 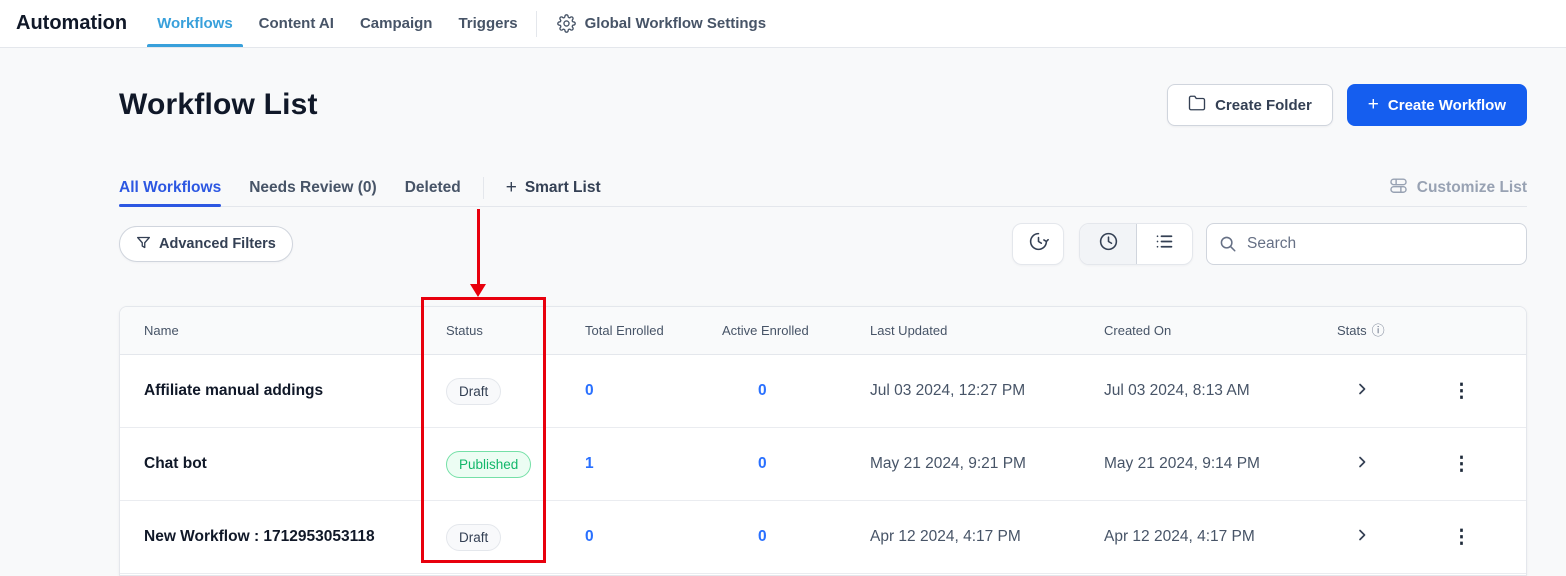 I want to click on column-header-created-on: Created On, so click(x=1138, y=330).